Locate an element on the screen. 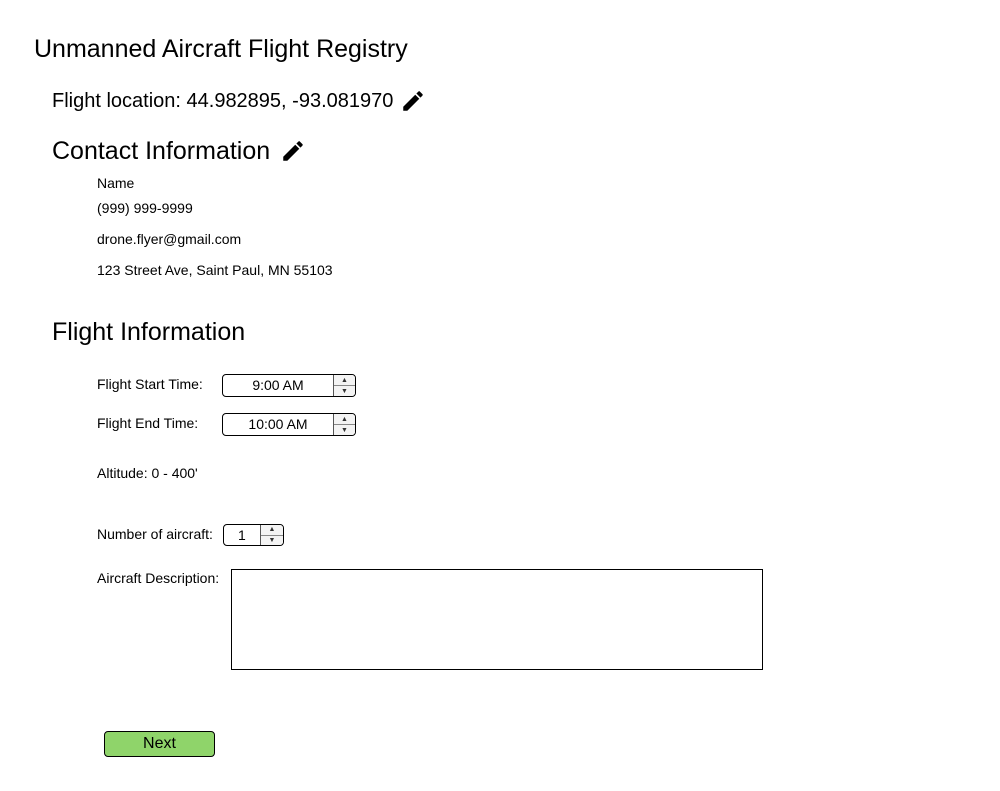  altitude-text: Altitude: 0 - 400' is located at coordinates (147, 473).